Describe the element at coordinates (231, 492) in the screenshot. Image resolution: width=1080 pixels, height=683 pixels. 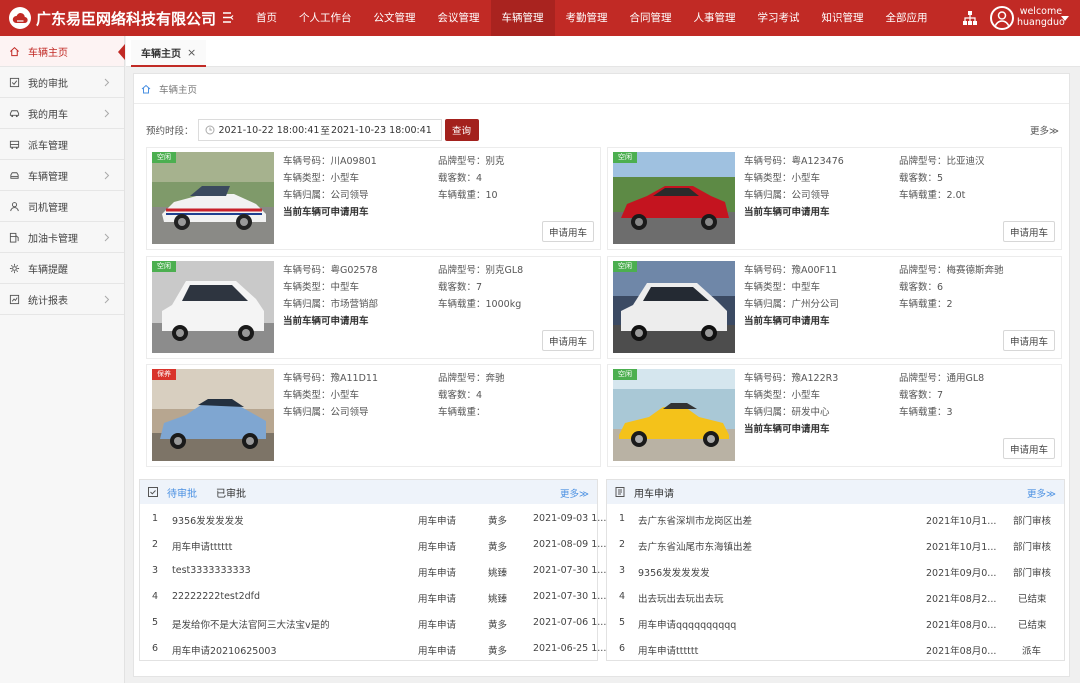
I see `tab-approved: 已审批` at that location.